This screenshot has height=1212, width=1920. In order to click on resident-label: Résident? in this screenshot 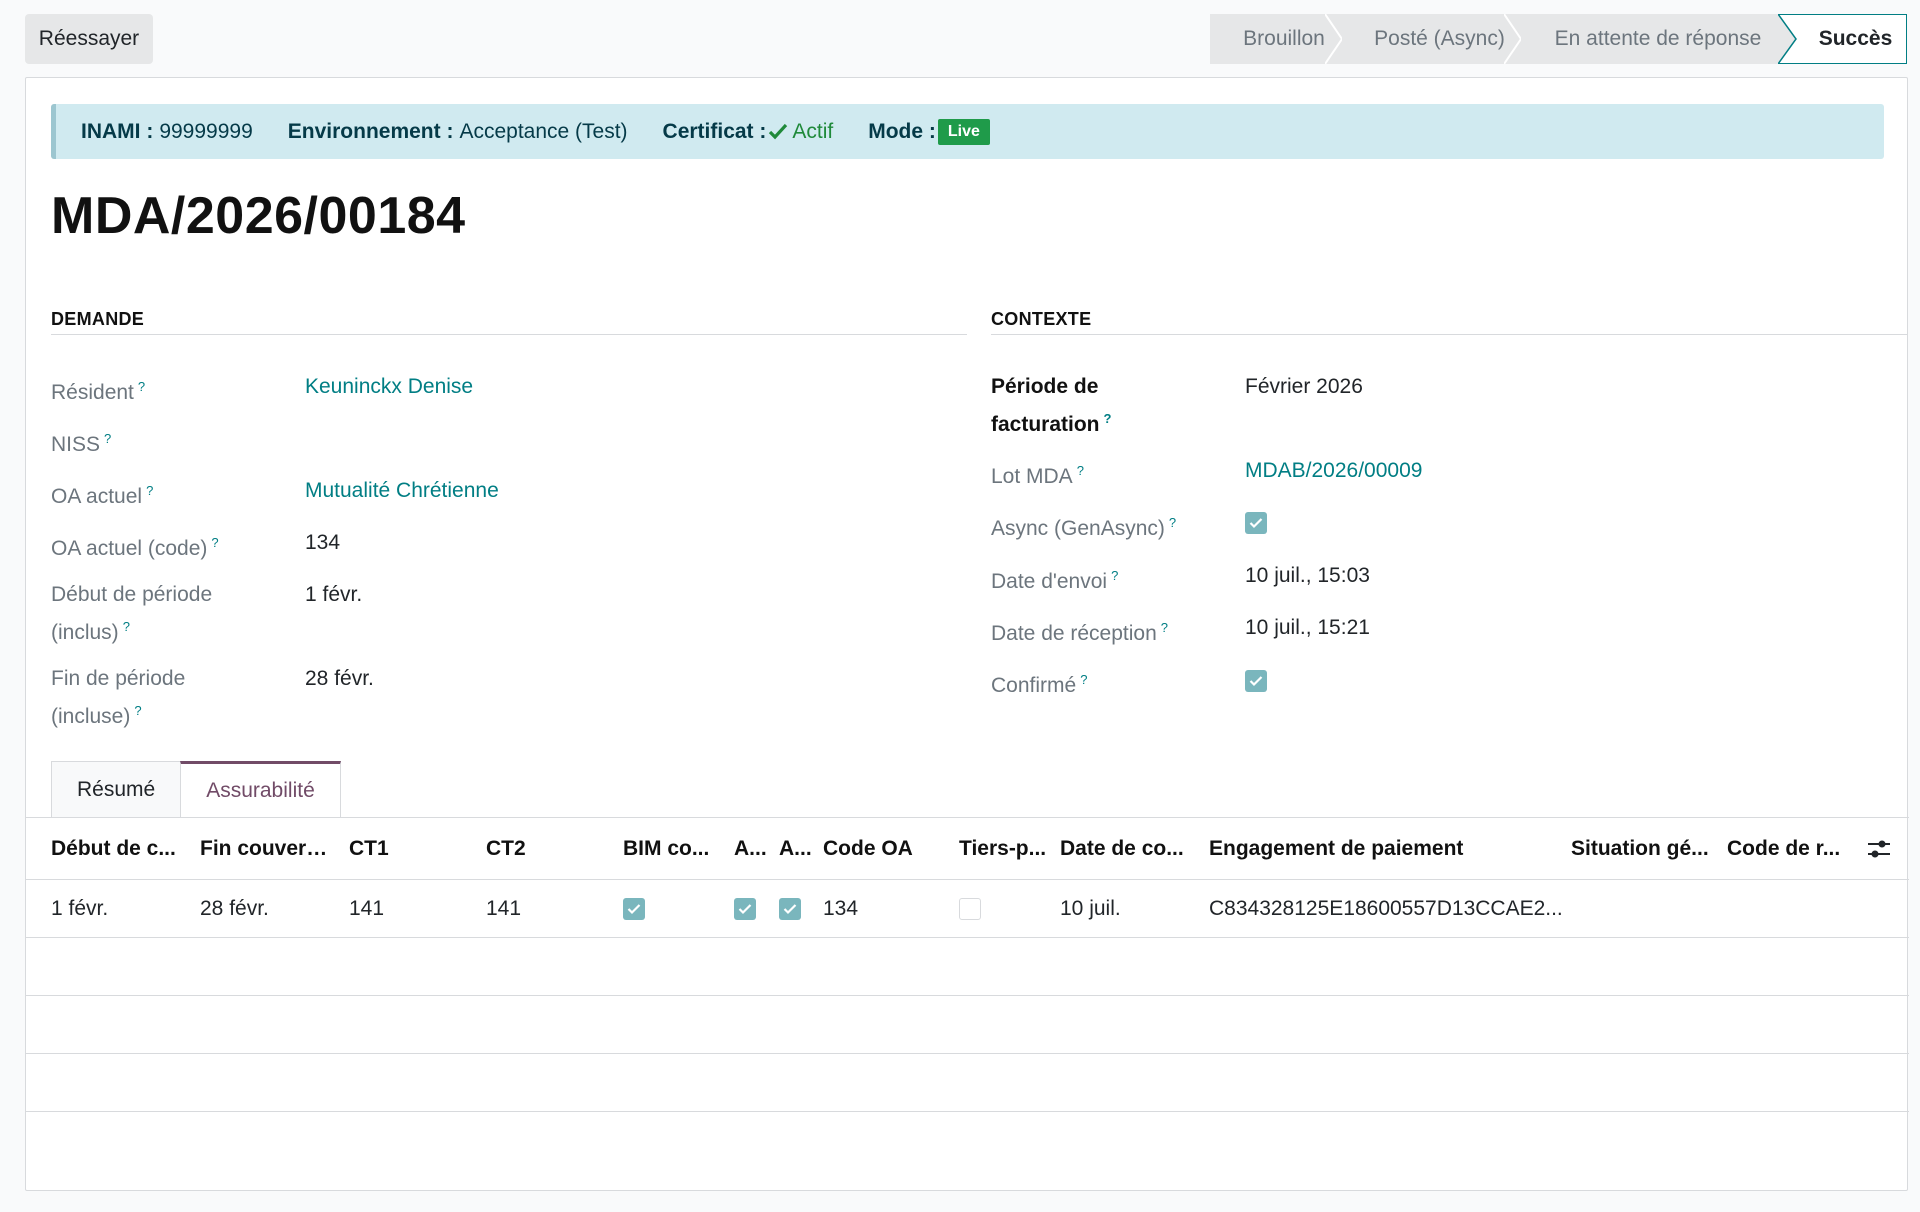, I will do `click(98, 390)`.